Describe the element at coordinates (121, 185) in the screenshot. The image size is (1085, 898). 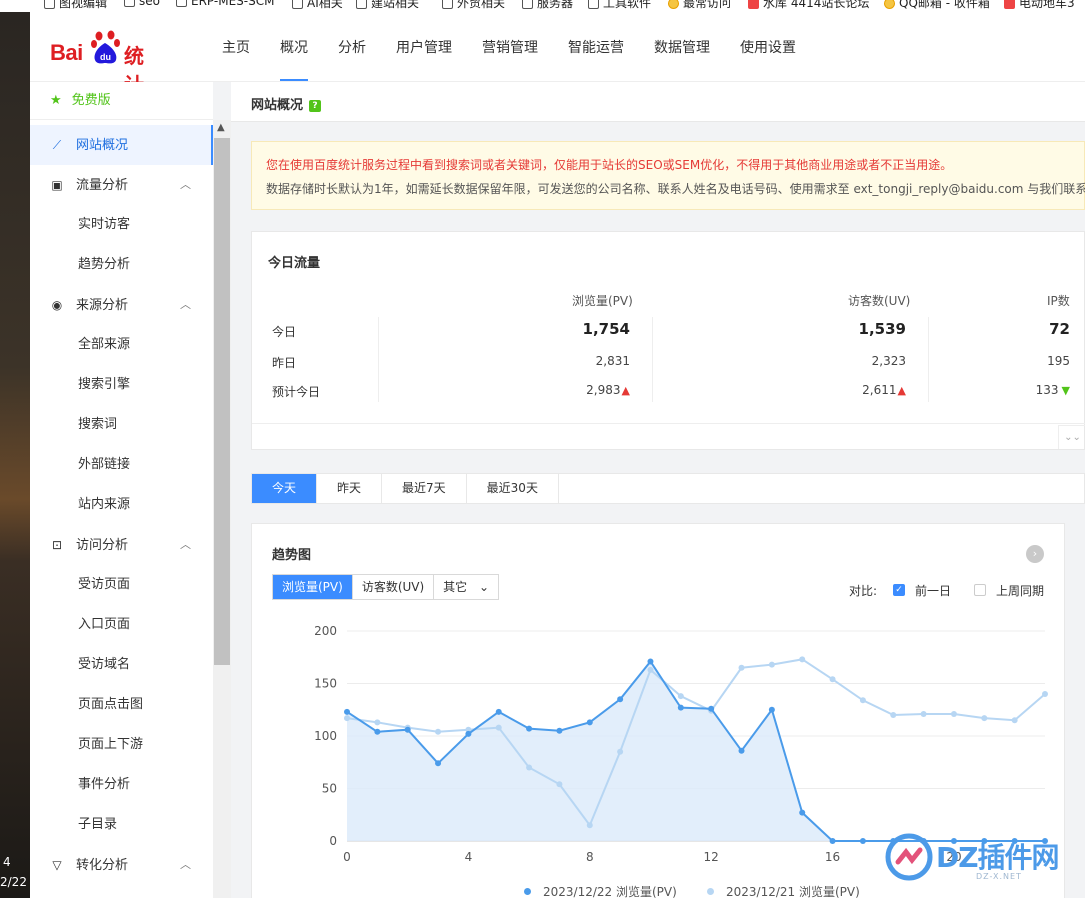
I see `sidebar-item: ▣ 流量分析 ︿` at that location.